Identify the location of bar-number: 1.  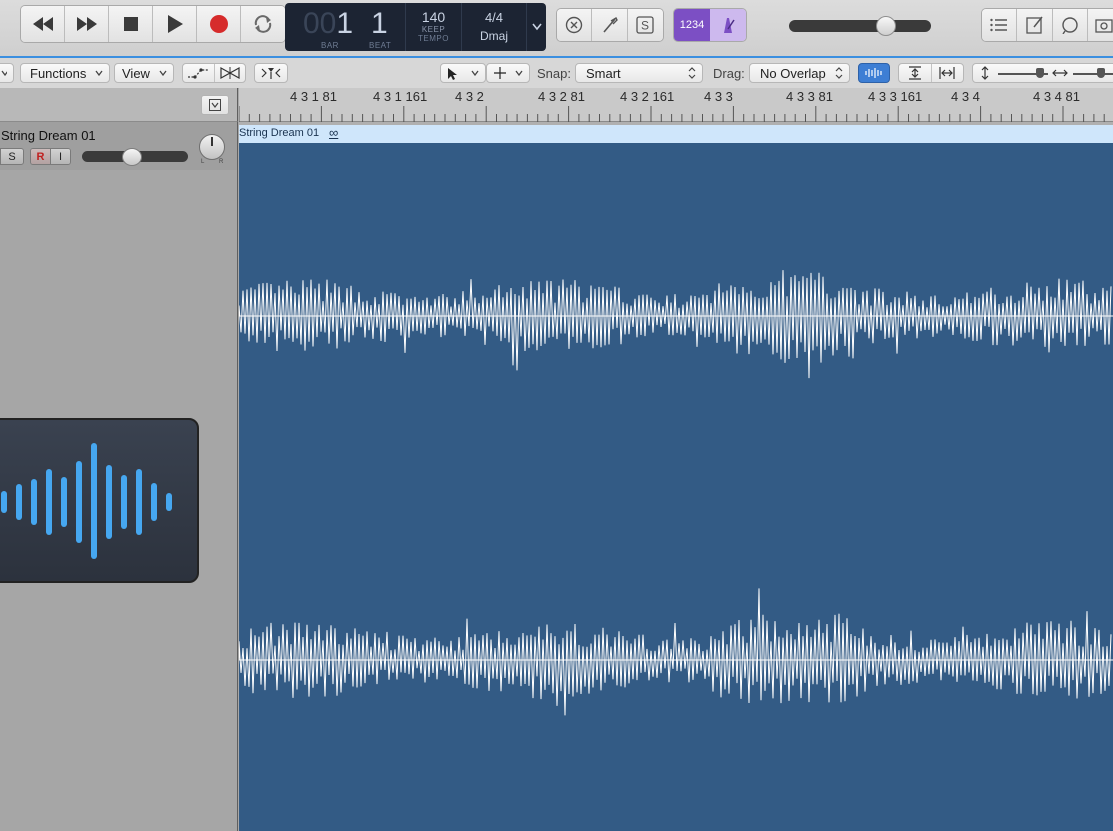
(345, 23).